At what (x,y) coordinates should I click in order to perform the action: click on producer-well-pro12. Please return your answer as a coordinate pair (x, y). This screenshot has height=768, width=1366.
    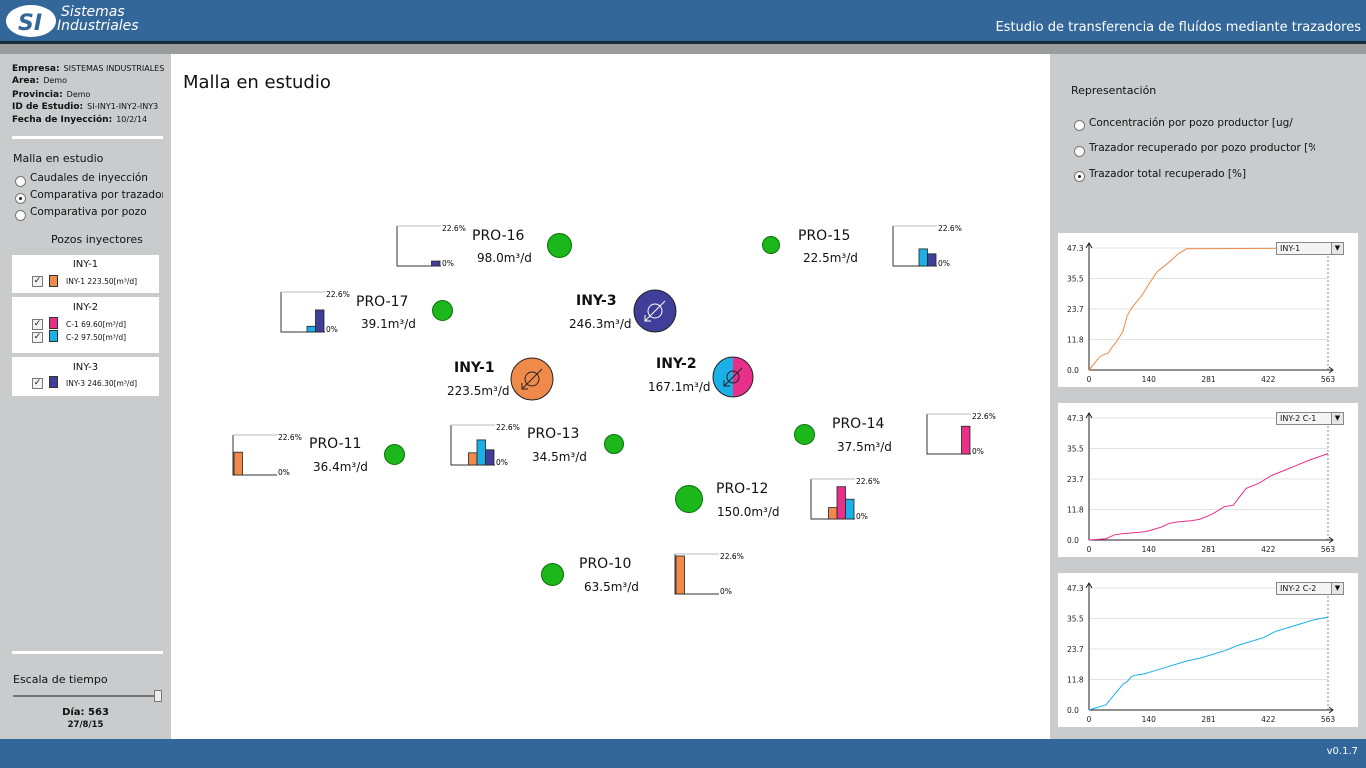
    Looking at the image, I should click on (689, 499).